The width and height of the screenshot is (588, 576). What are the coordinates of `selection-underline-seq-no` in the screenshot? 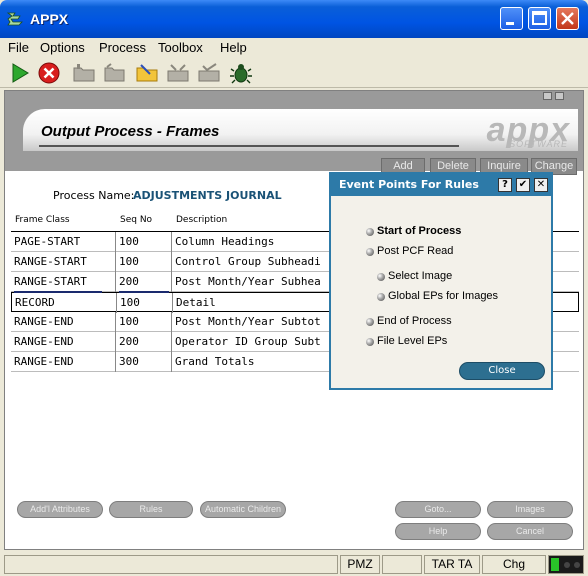 It's located at (144, 292).